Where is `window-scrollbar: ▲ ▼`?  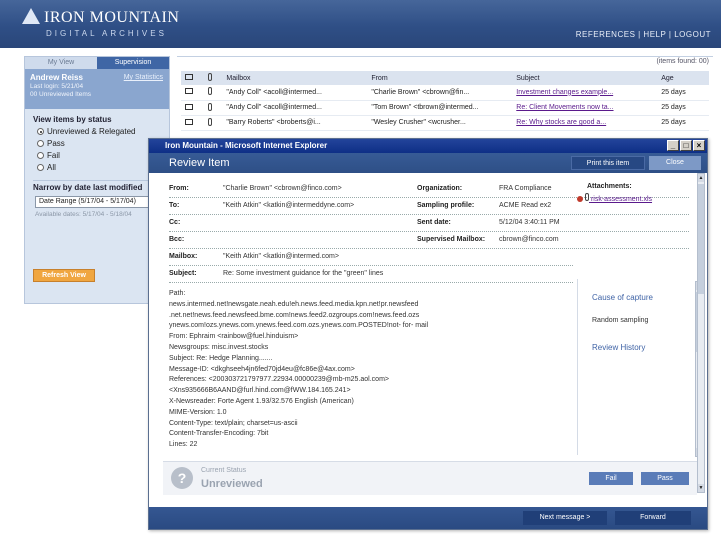
window-scrollbar: ▲ ▼ is located at coordinates (701, 333).